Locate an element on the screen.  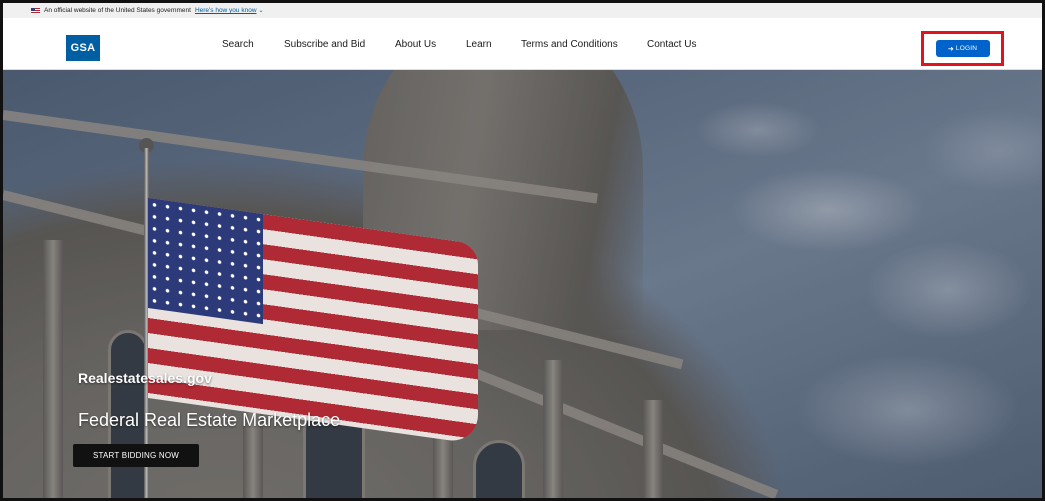
gsa-logo: GSA is located at coordinates (83, 48).